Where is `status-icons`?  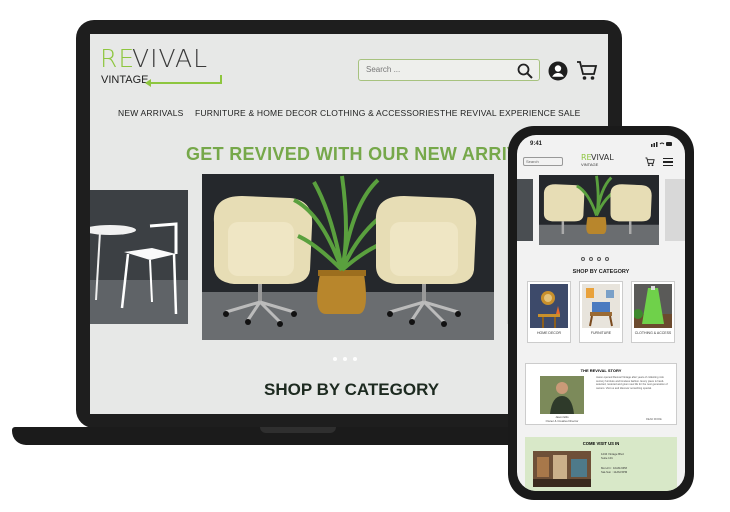 status-icons is located at coordinates (661, 144).